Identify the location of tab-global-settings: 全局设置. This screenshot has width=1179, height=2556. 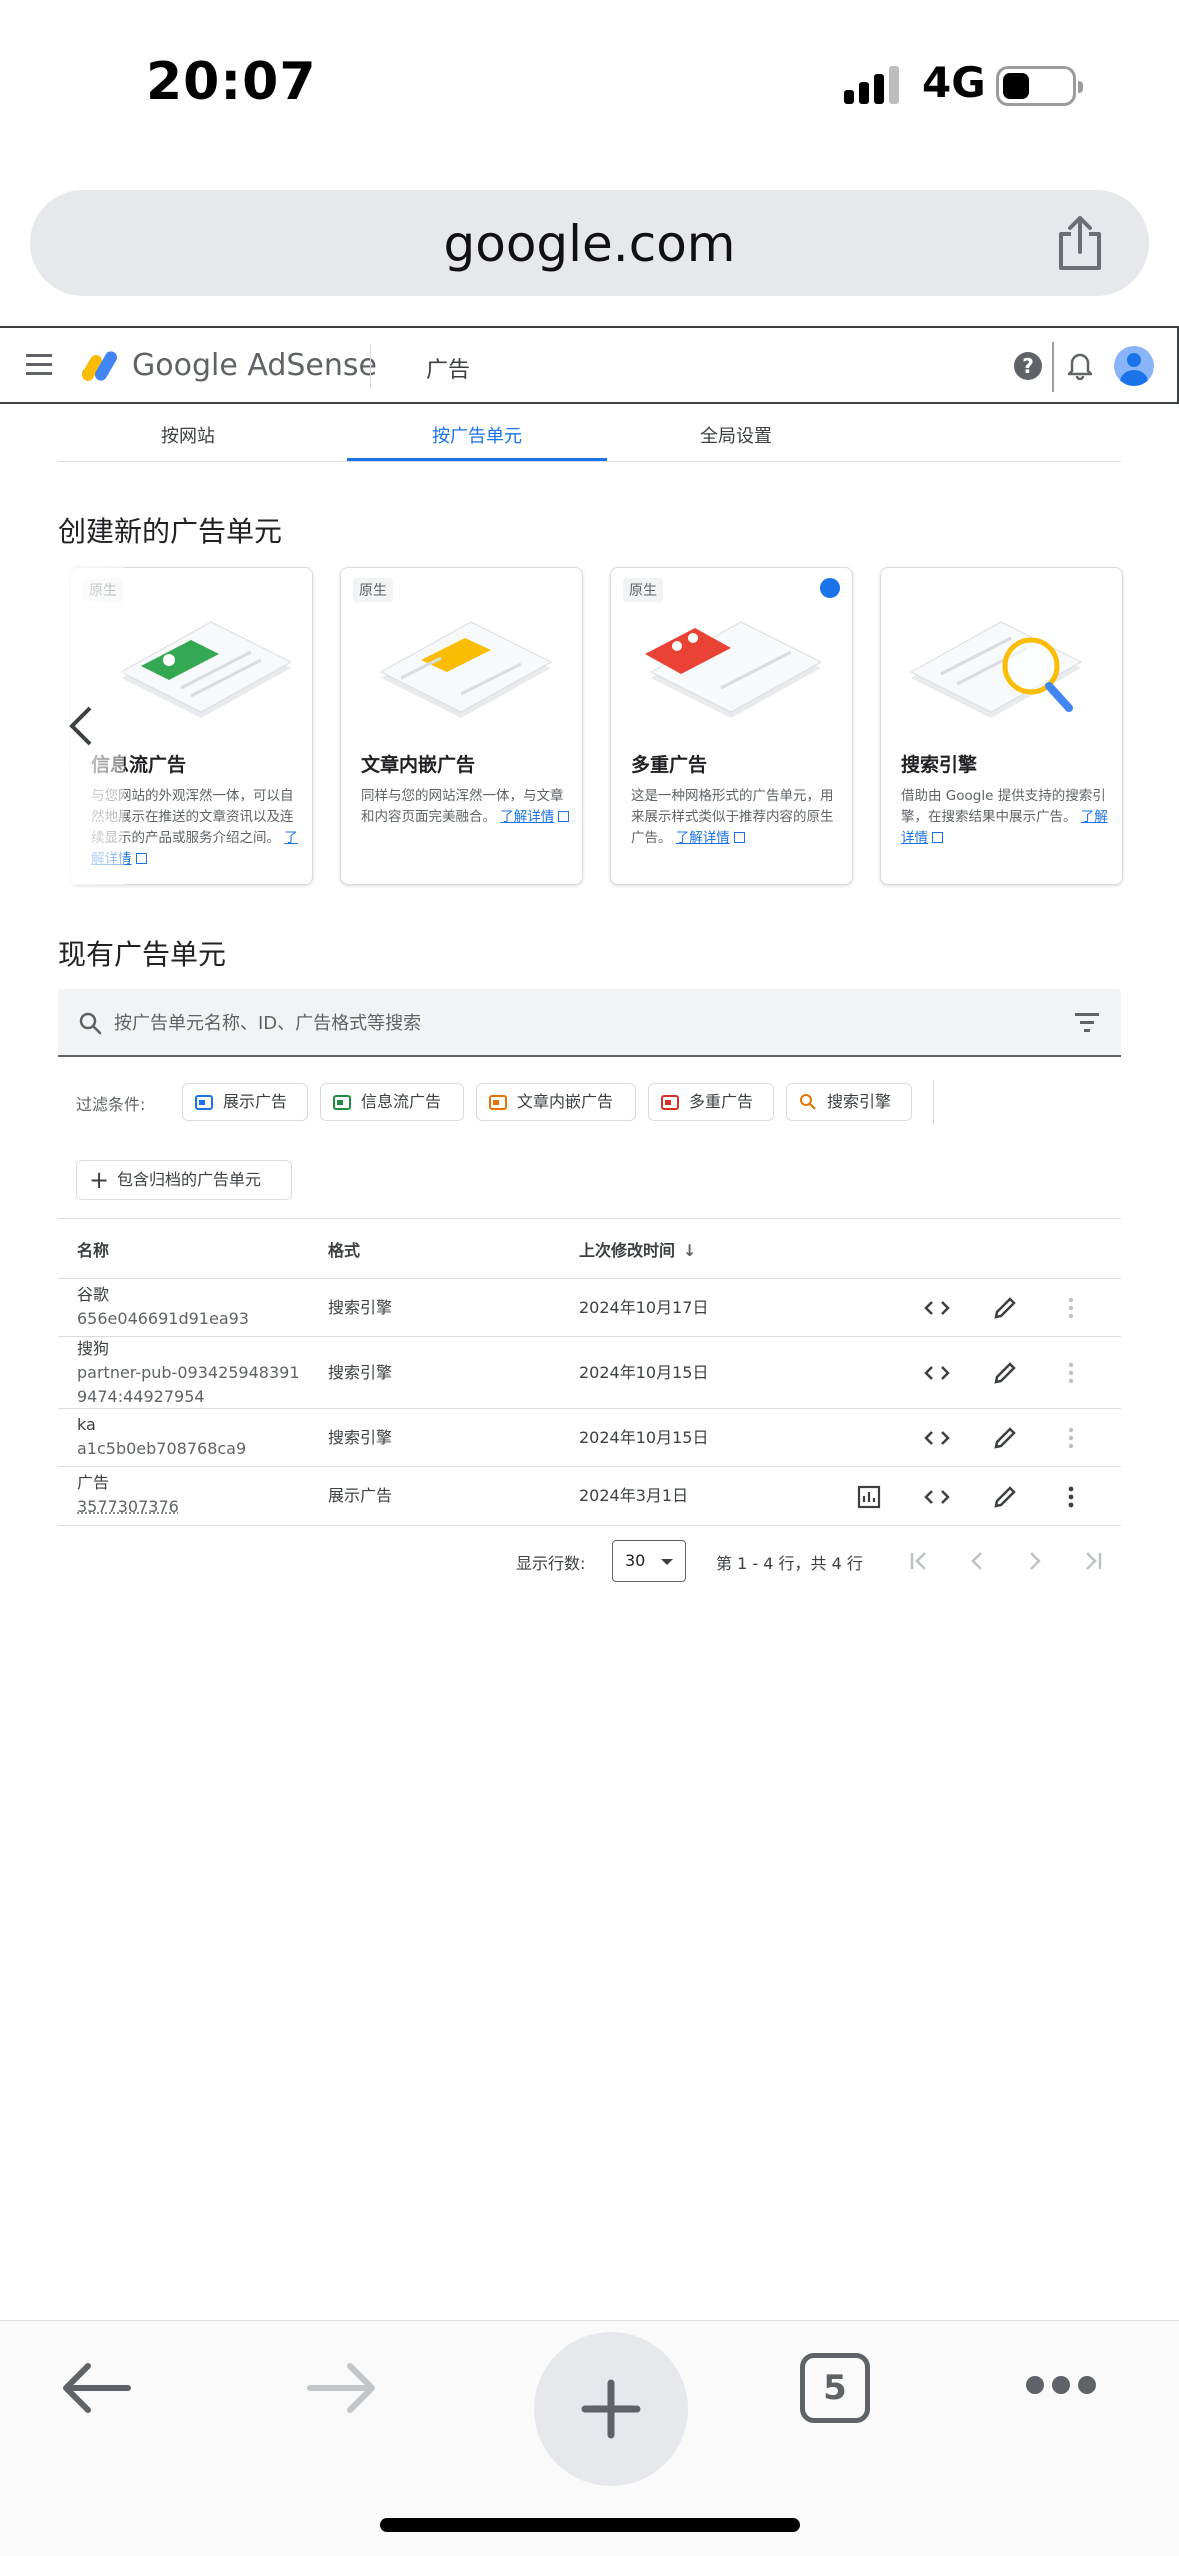
(736, 435).